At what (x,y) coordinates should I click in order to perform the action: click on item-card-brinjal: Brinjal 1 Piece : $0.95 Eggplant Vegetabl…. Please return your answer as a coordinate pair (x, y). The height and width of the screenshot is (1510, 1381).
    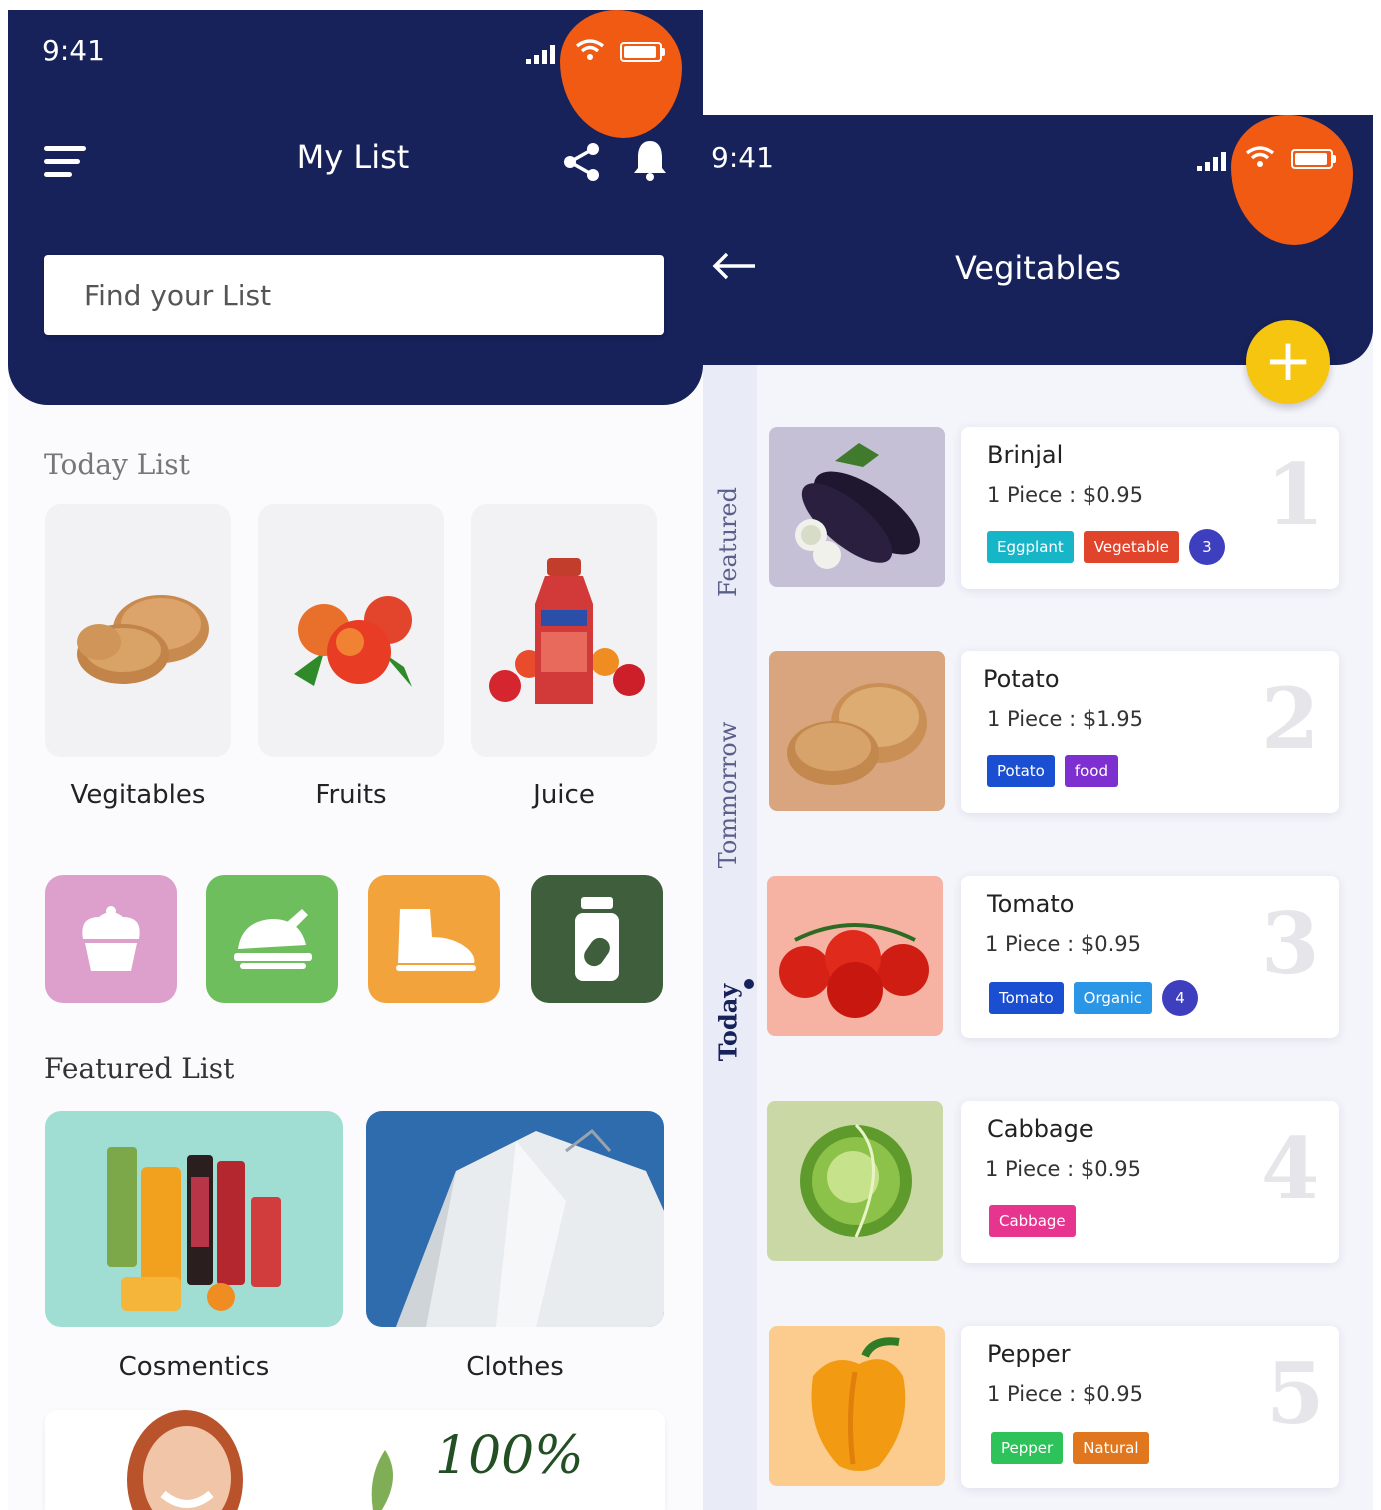
    Looking at the image, I should click on (1150, 508).